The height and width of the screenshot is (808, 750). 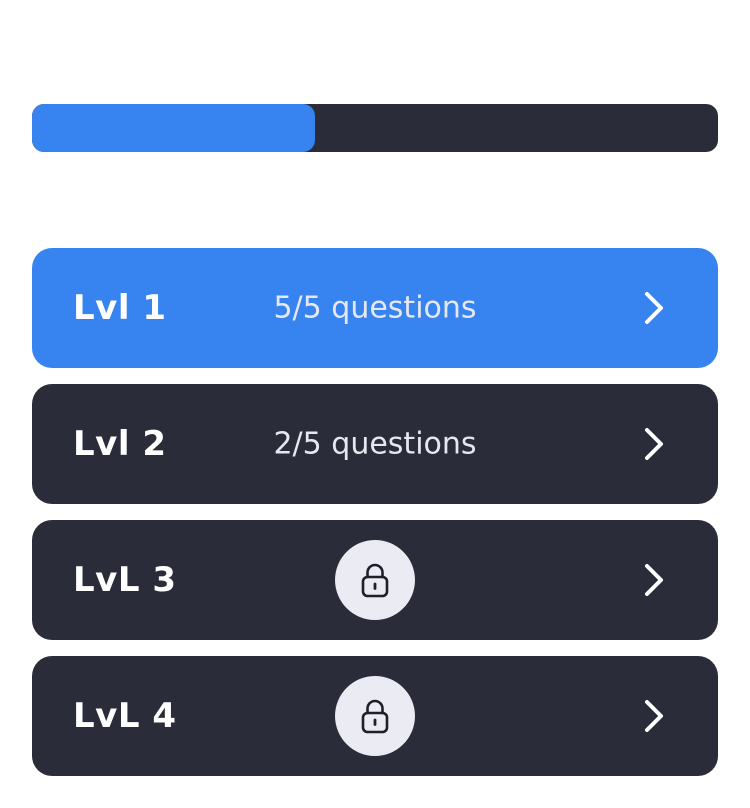 What do you see at coordinates (174, 128) in the screenshot?
I see `progress-bar-fill` at bounding box center [174, 128].